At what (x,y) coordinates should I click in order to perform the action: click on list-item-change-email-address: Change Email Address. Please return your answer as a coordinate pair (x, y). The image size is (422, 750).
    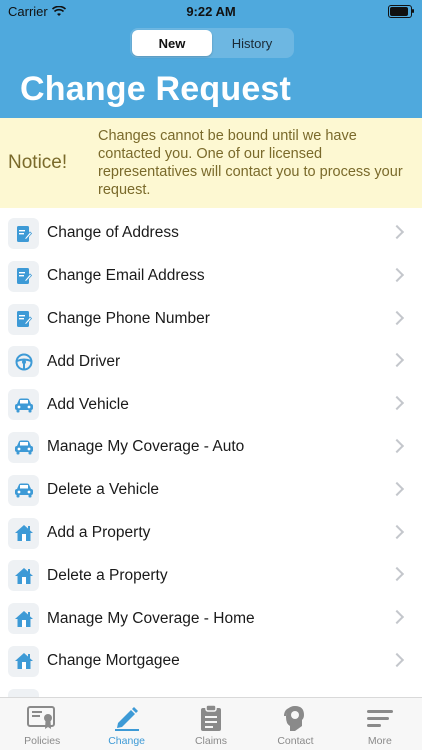
    Looking at the image, I should click on (211, 276).